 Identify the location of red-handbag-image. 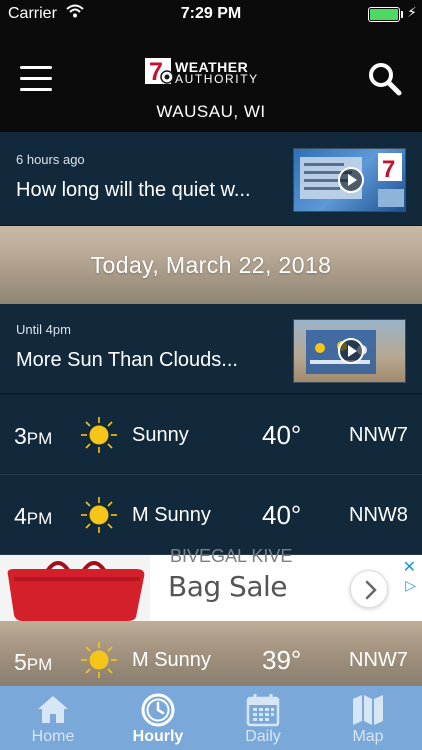
(75, 588).